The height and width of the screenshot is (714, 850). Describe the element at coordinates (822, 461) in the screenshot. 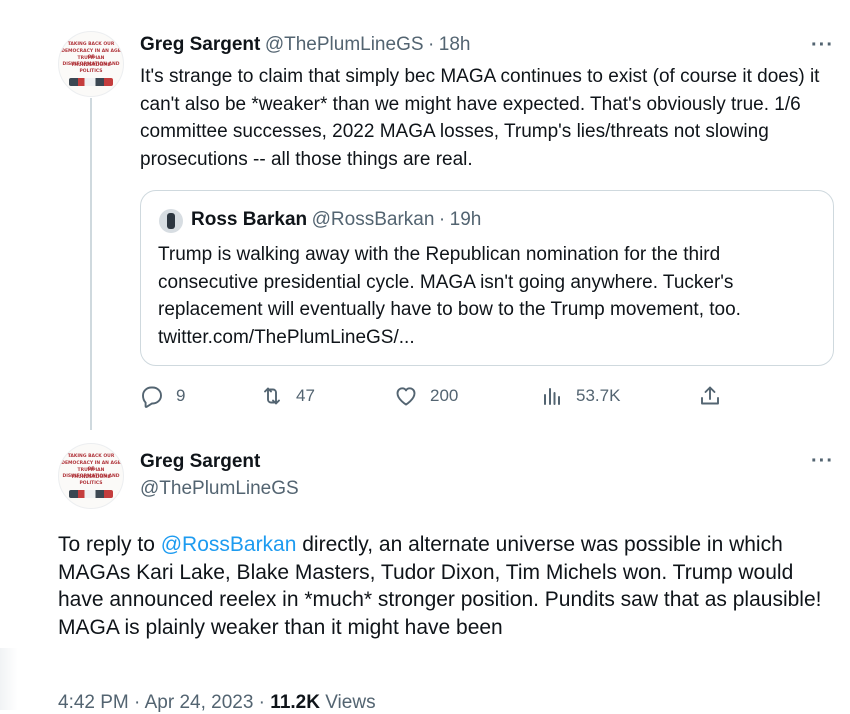

I see `more-options-button-2: ···` at that location.